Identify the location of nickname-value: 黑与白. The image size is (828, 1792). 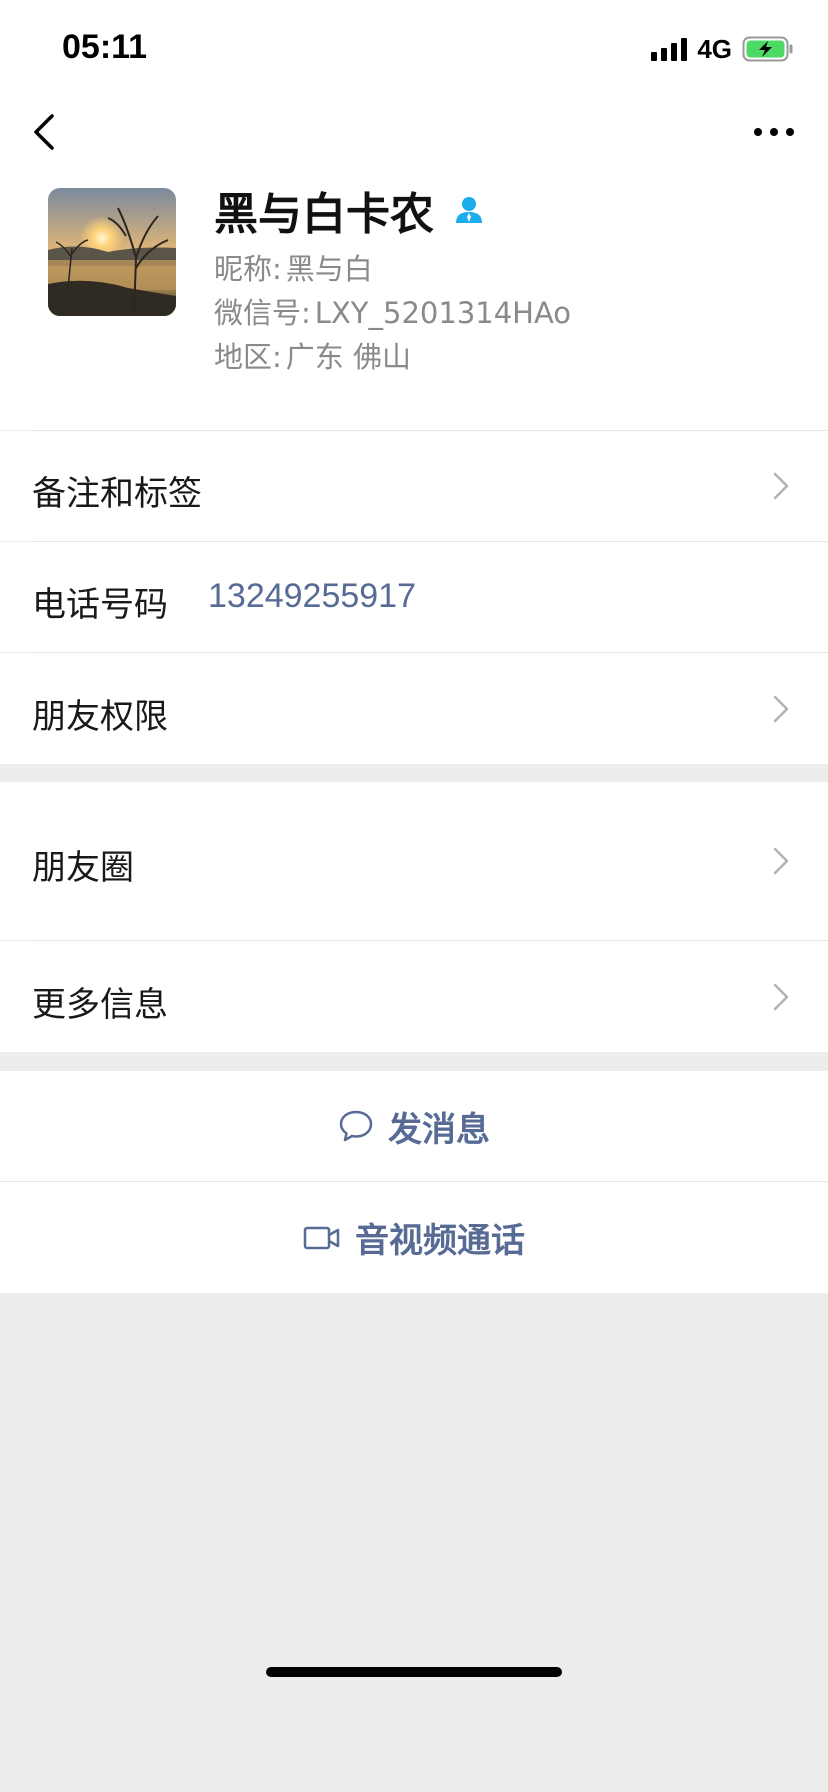
(329, 269).